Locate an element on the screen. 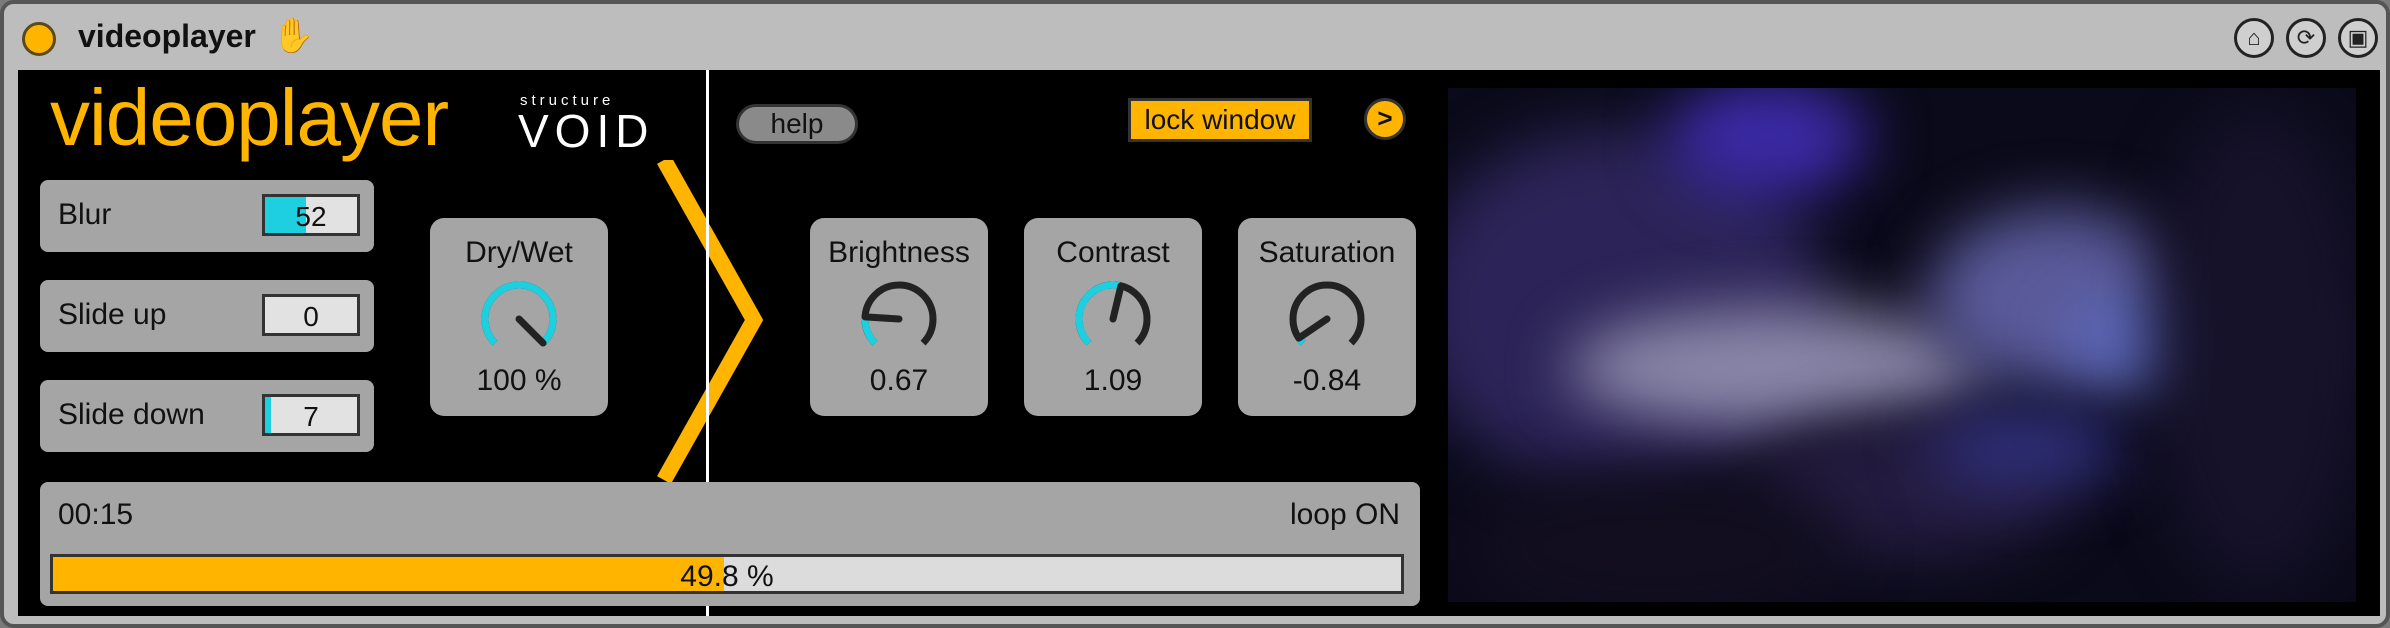 The width and height of the screenshot is (2390, 628). knob-label: Saturation is located at coordinates (1327, 252).